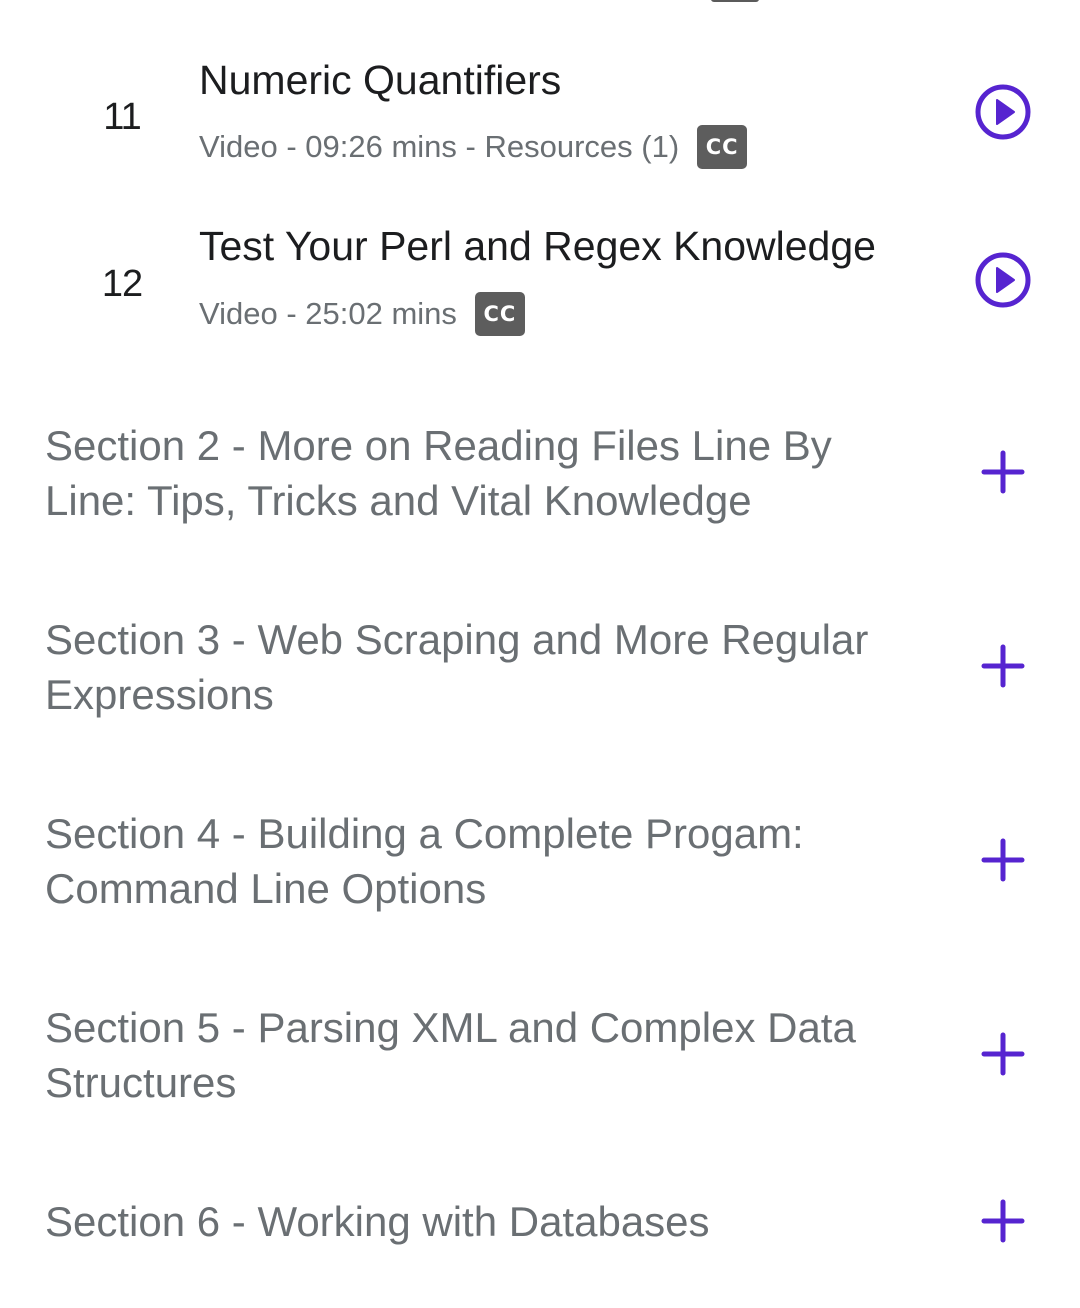  I want to click on lecture-title: Test Your Perl and Regex Knowledge, so click(537, 246).